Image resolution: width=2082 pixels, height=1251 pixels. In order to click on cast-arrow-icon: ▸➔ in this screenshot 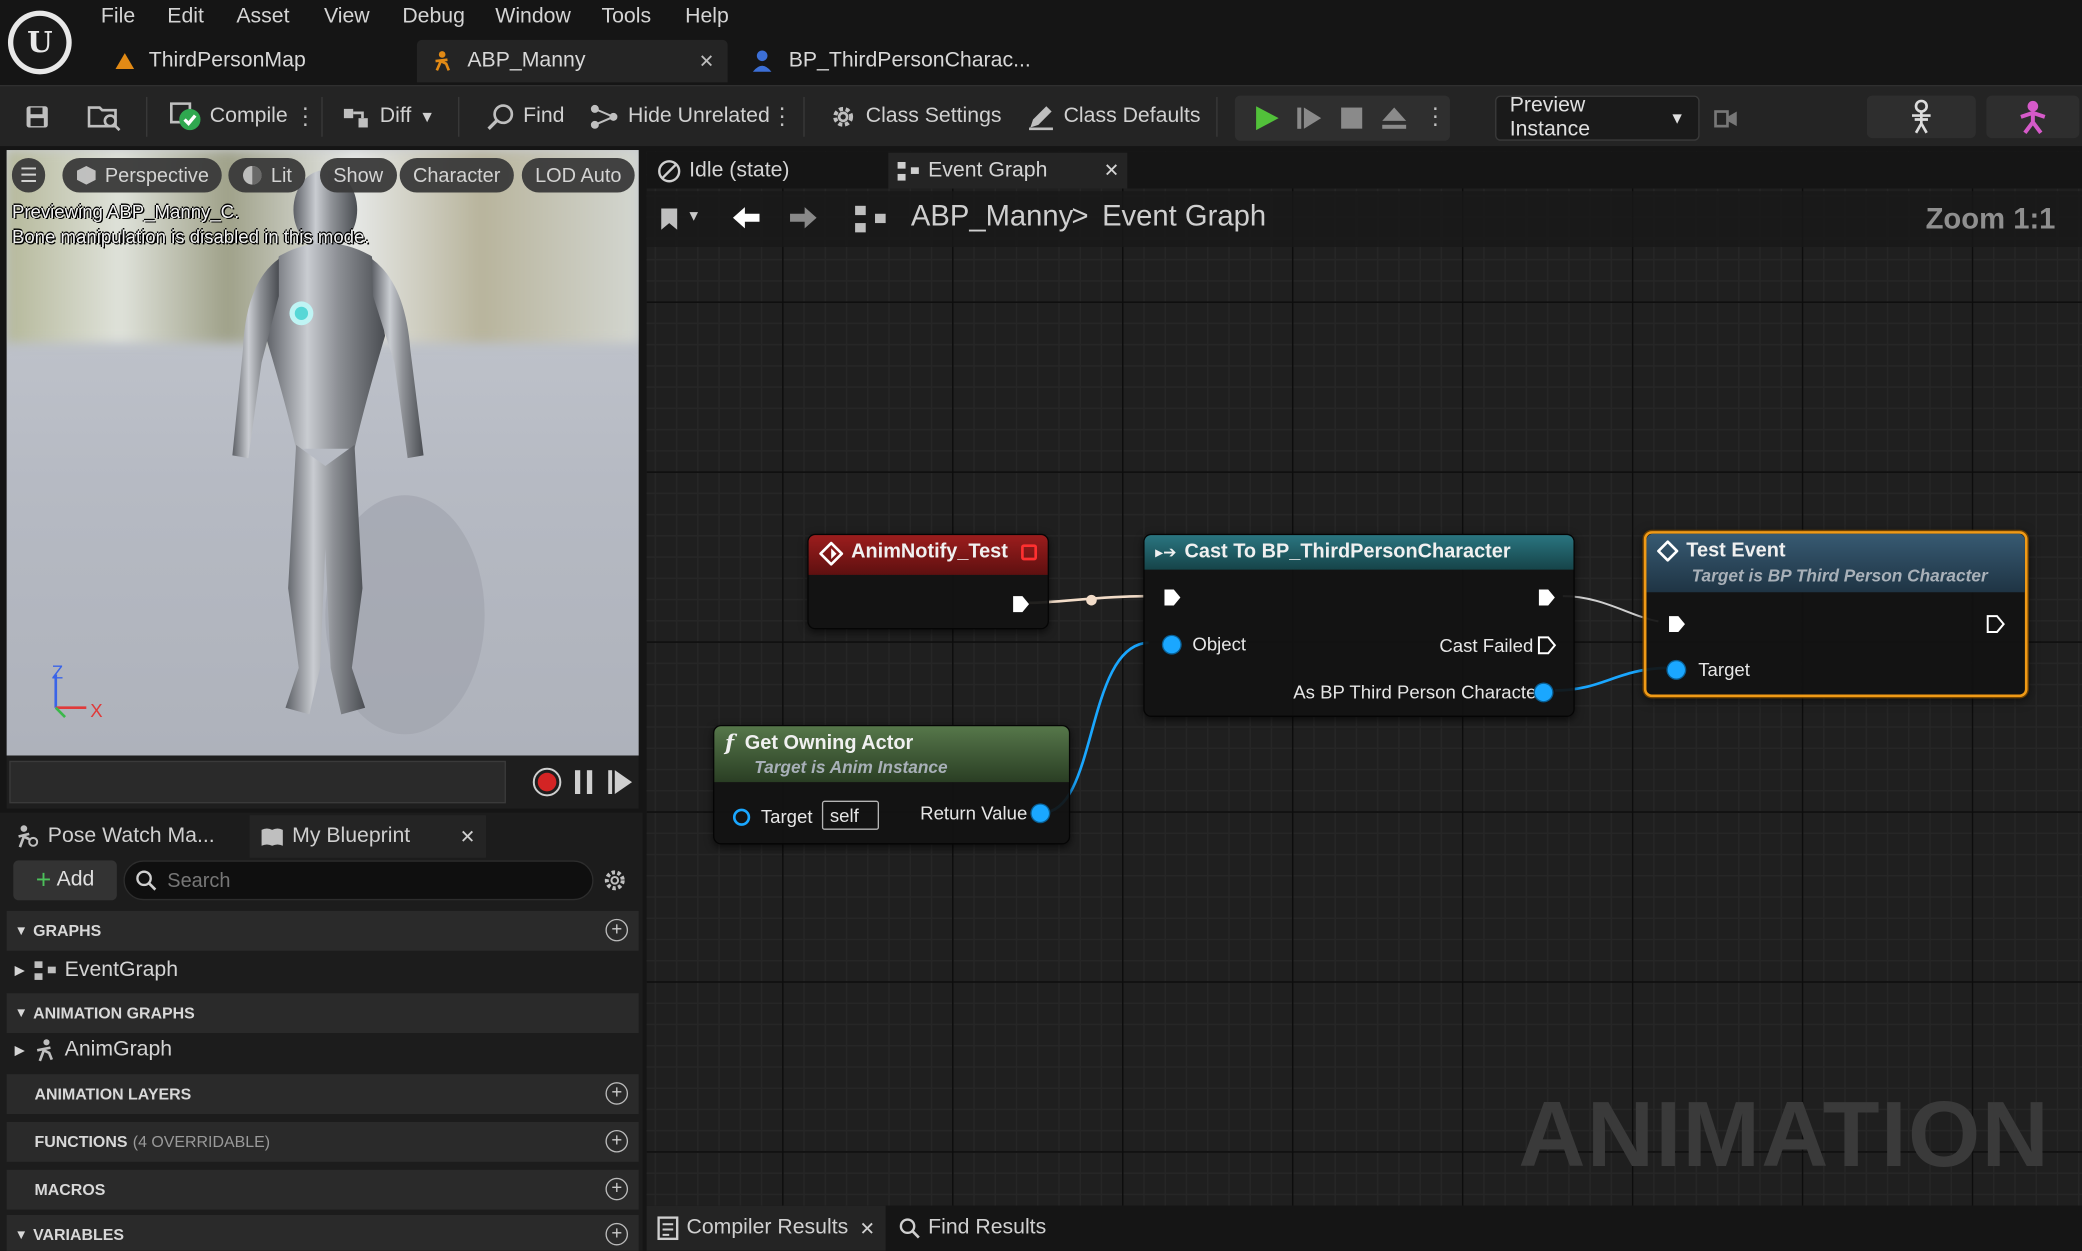, I will do `click(1166, 552)`.